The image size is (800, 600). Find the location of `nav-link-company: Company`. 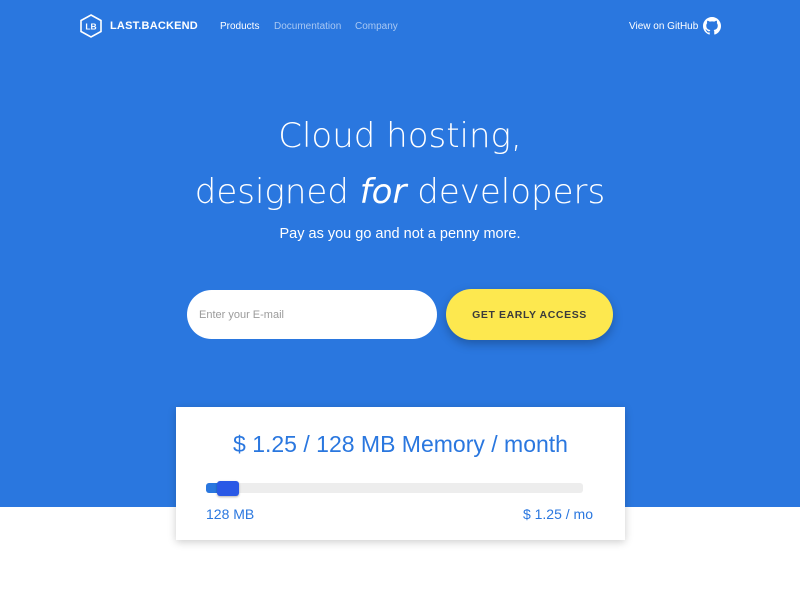

nav-link-company: Company is located at coordinates (376, 26).